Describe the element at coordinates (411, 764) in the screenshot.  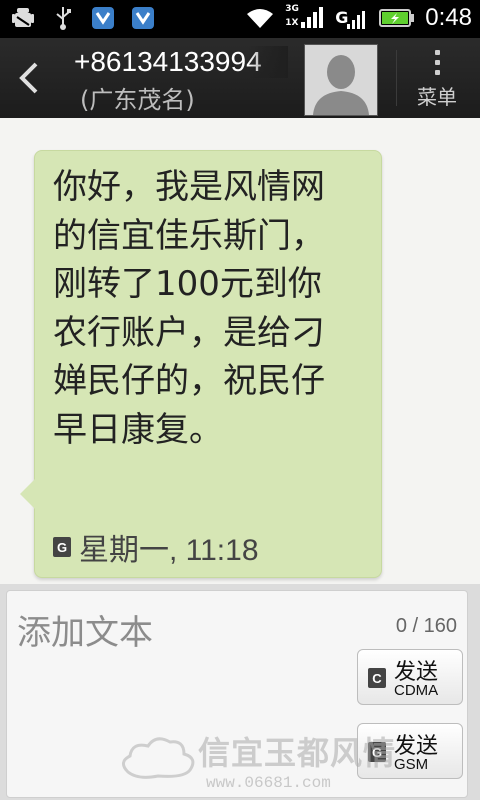
I see `send-gsm-network: GSM` at that location.